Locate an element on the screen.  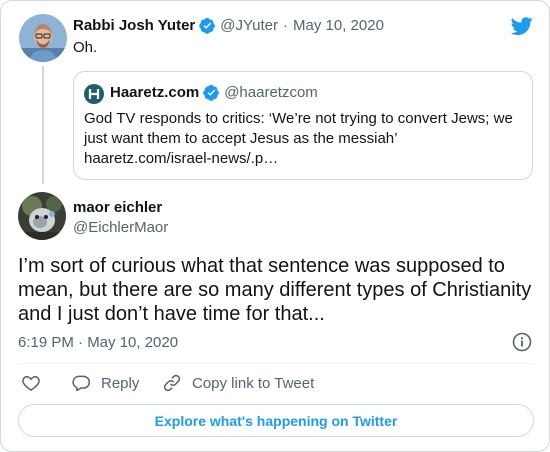
main-author-name: maor eichler is located at coordinates (117, 208).